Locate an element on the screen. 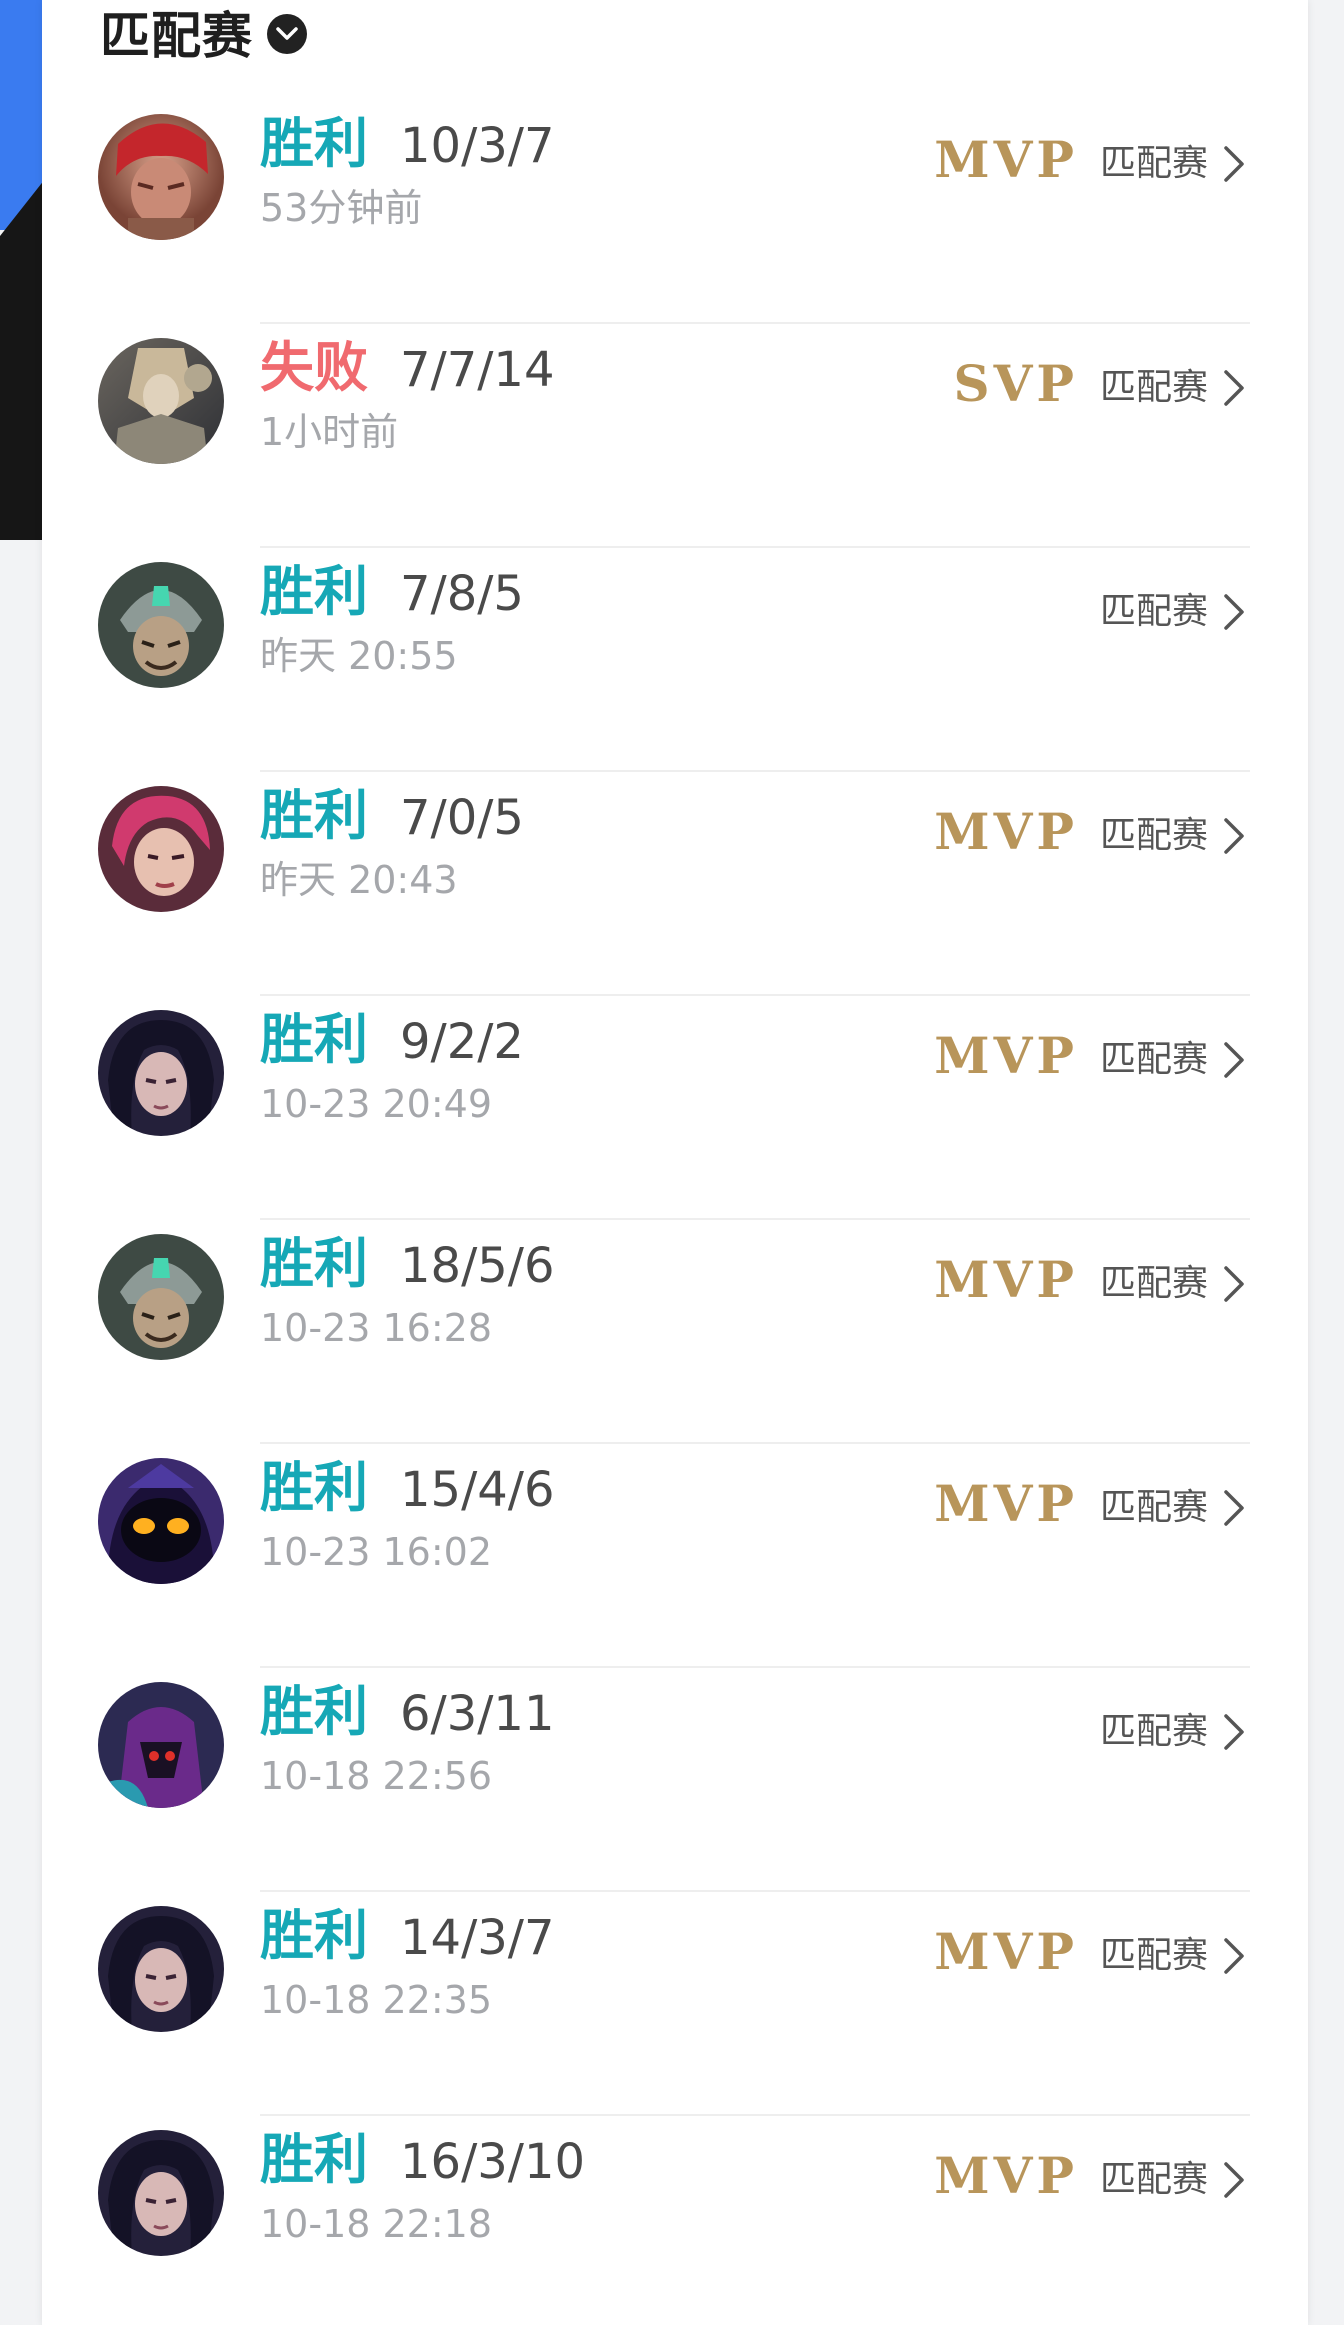 The height and width of the screenshot is (2325, 1344). match-time: 1小时前 is located at coordinates (329, 432).